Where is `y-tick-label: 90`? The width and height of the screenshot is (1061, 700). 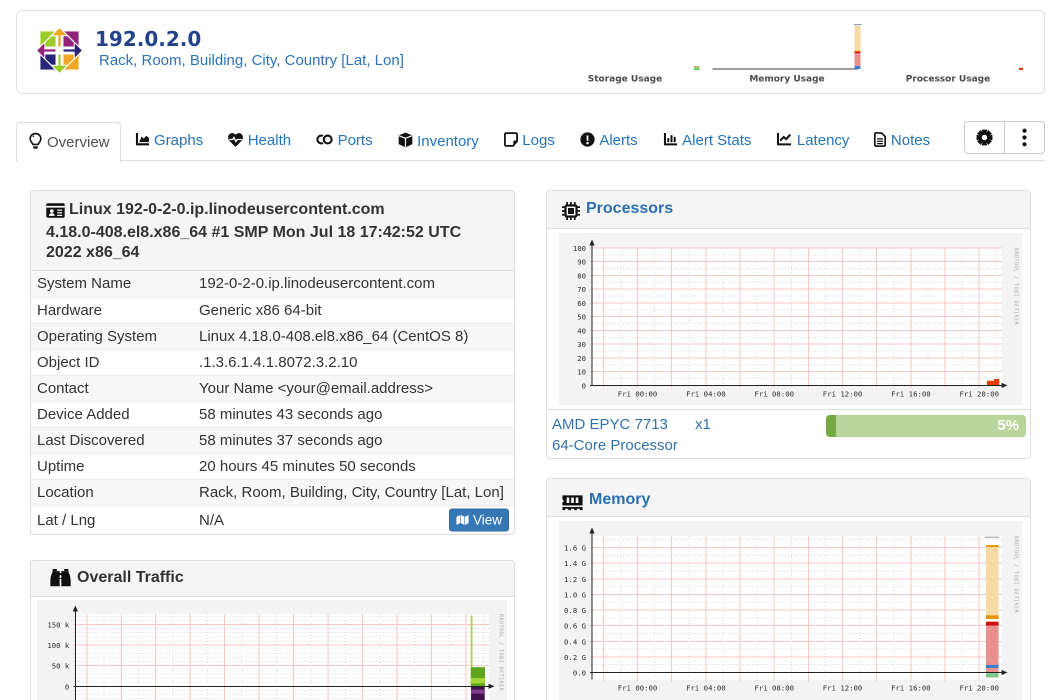
y-tick-label: 90 is located at coordinates (581, 262).